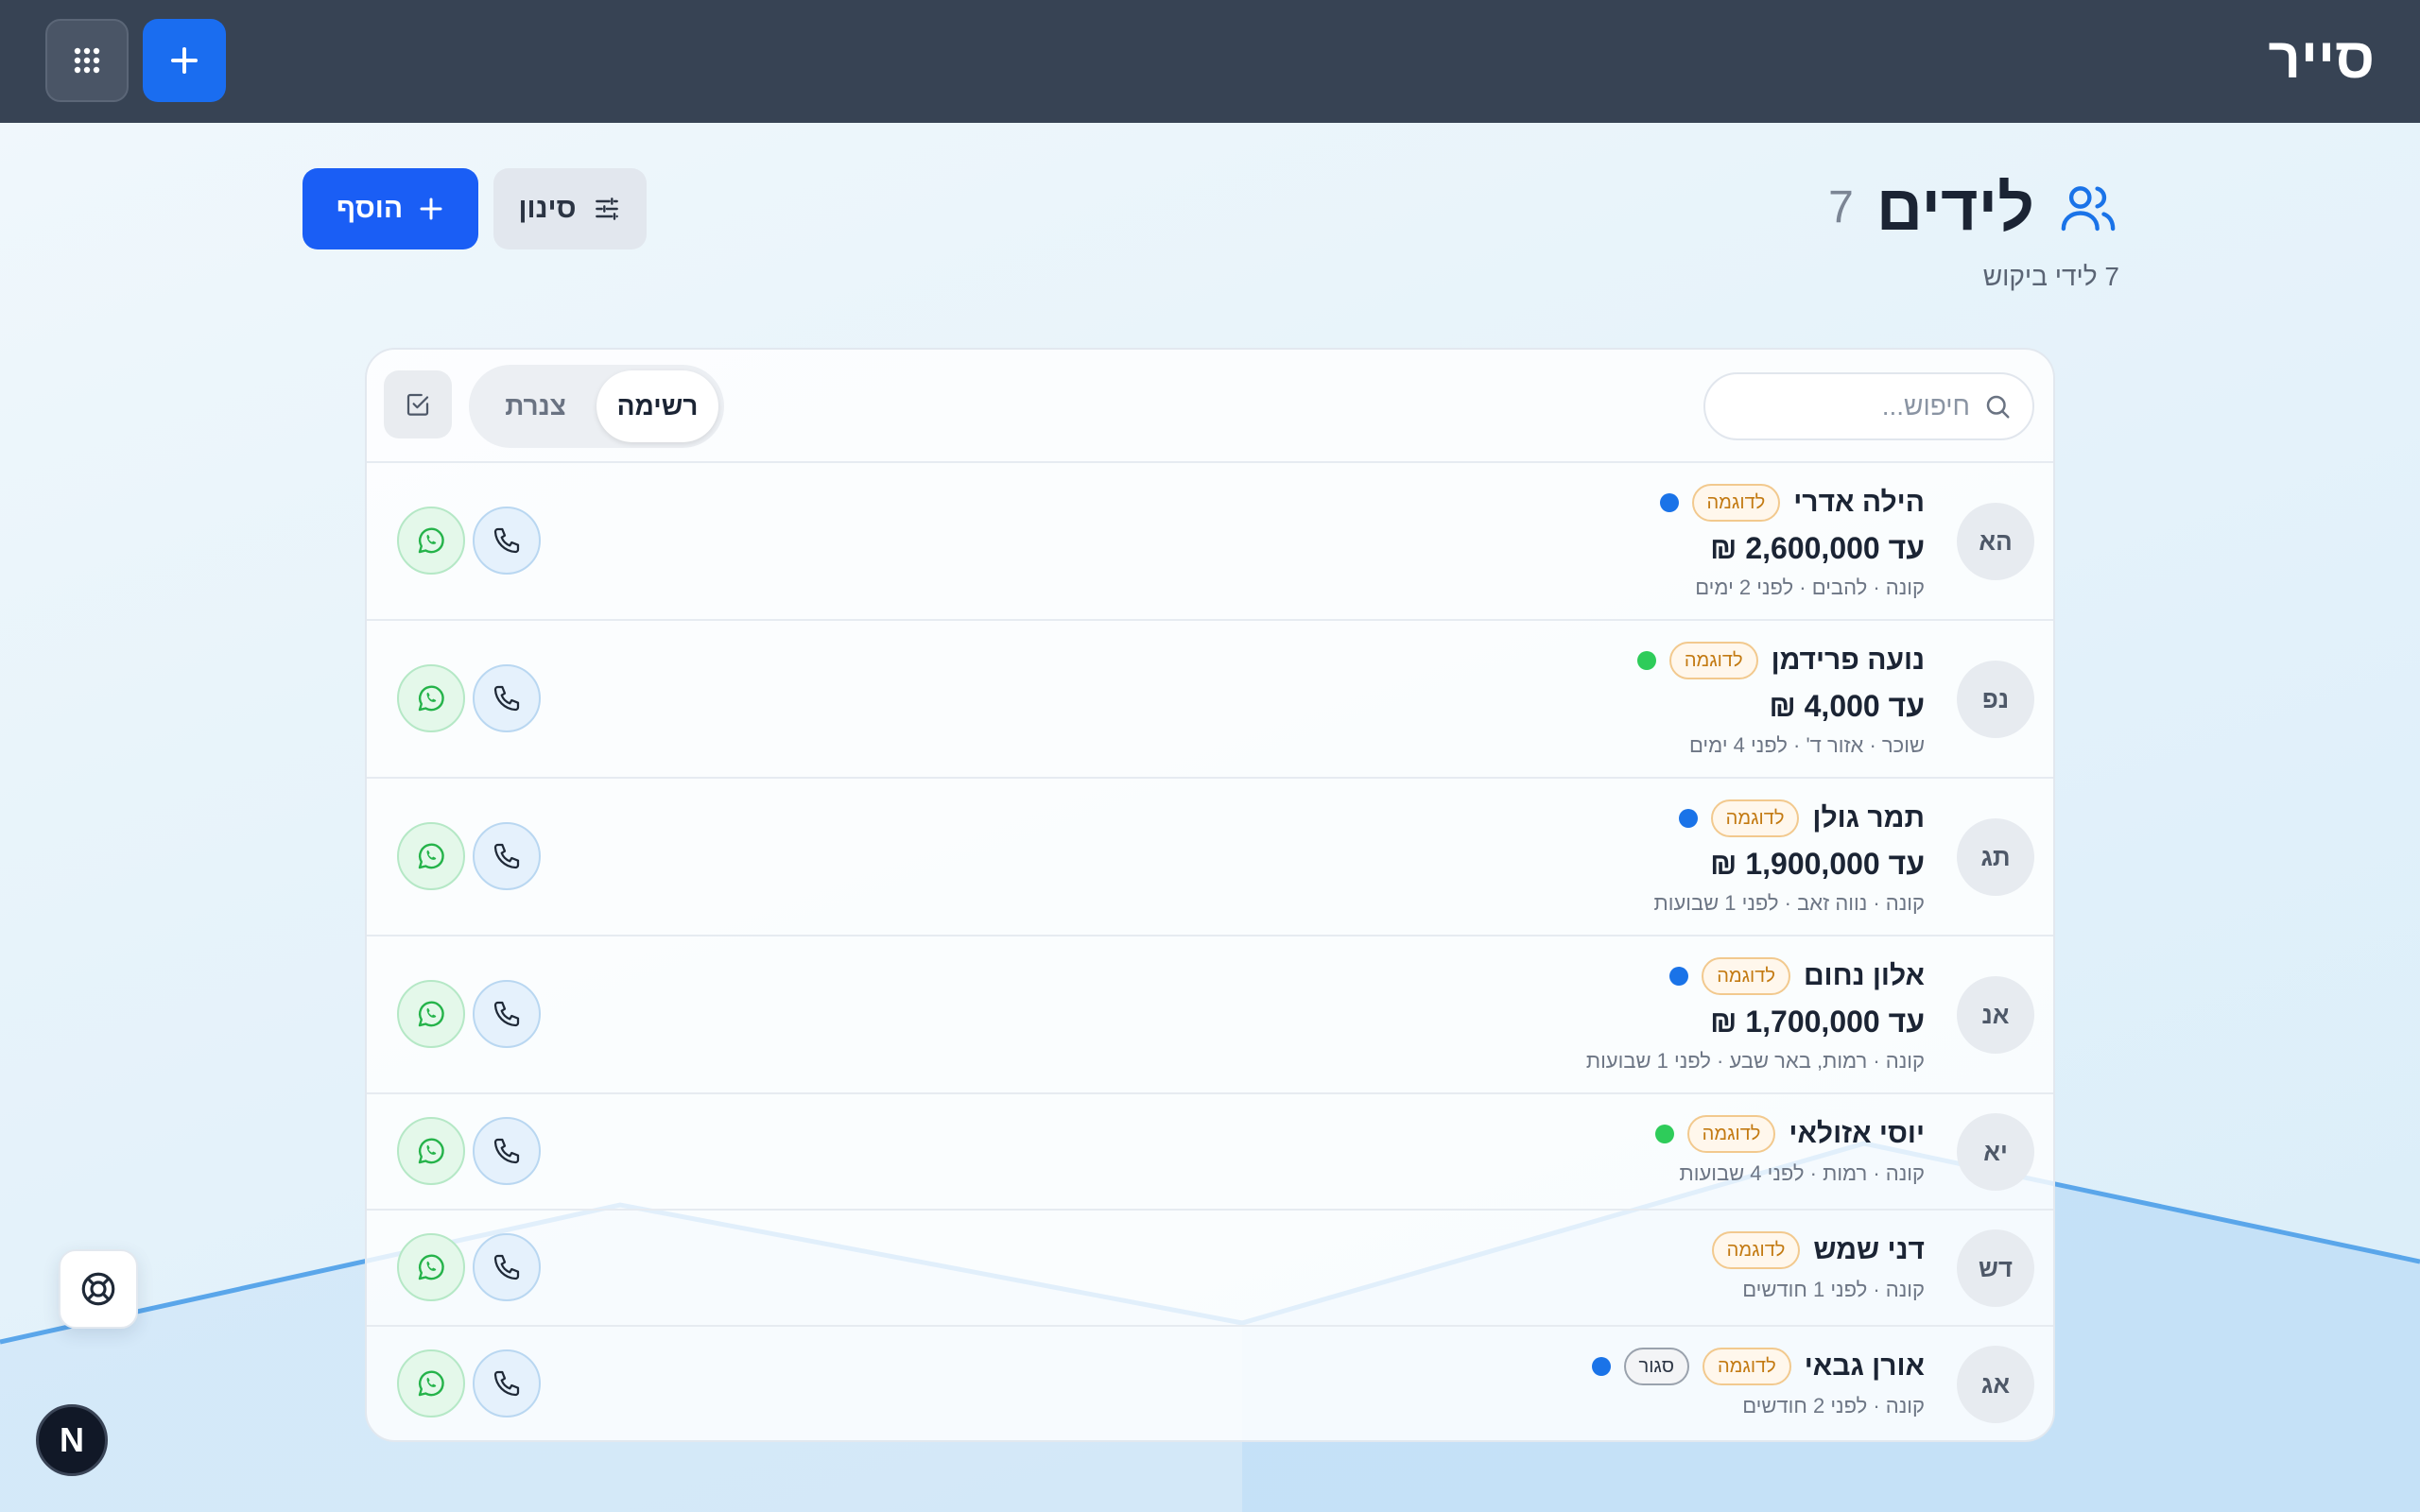 The image size is (2420, 1512). I want to click on page-title: לידים, so click(1955, 208).